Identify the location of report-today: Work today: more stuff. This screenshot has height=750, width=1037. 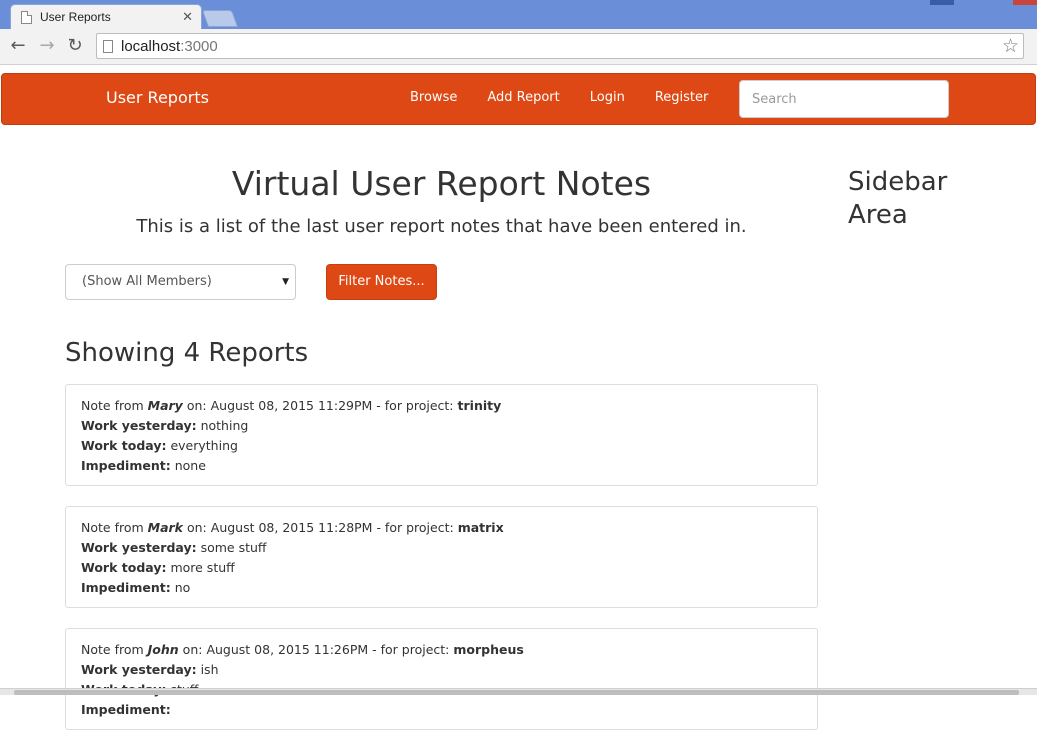
(158, 567).